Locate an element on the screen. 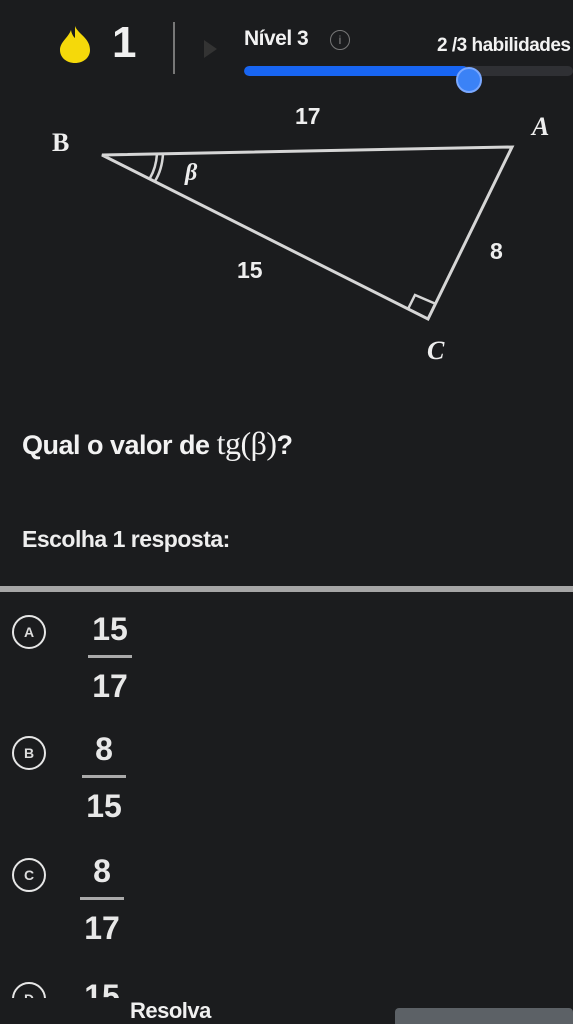  streak-flame-icon is located at coordinates (75, 44).